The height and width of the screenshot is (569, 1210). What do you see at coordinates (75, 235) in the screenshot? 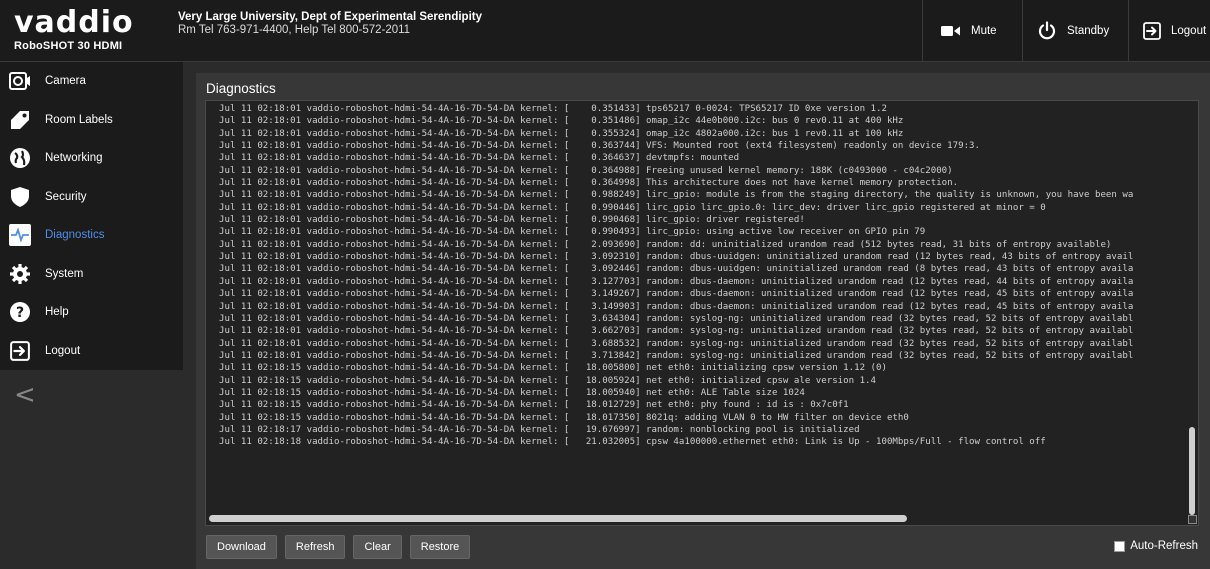
I see `sidebar-item-label: Diagnostics` at bounding box center [75, 235].